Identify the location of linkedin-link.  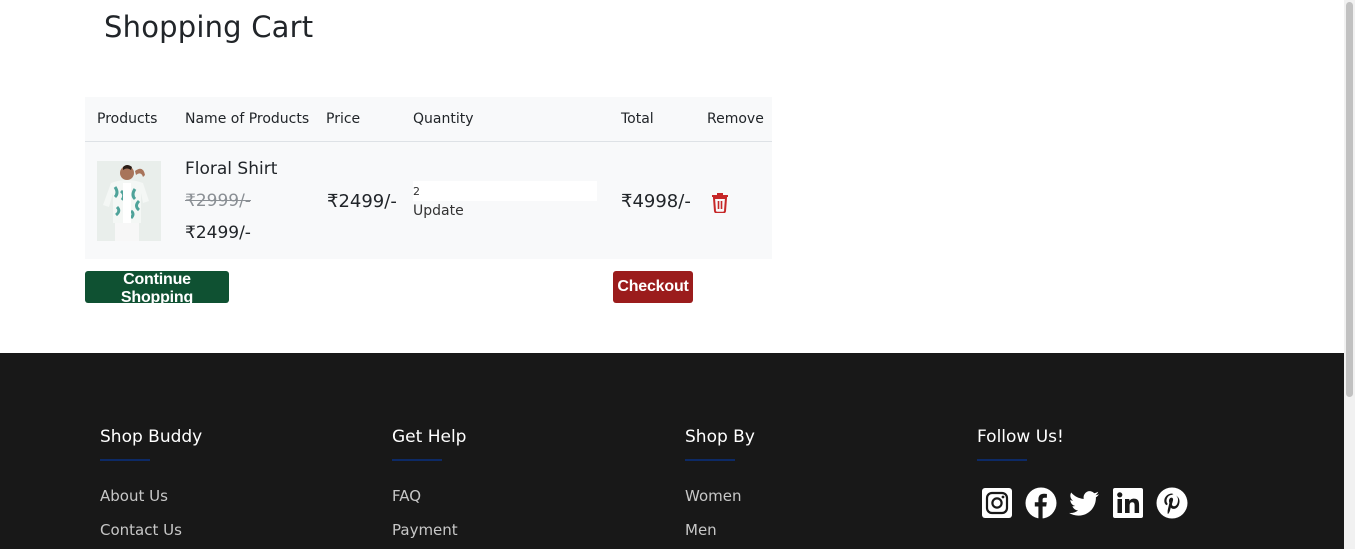
(1128, 503).